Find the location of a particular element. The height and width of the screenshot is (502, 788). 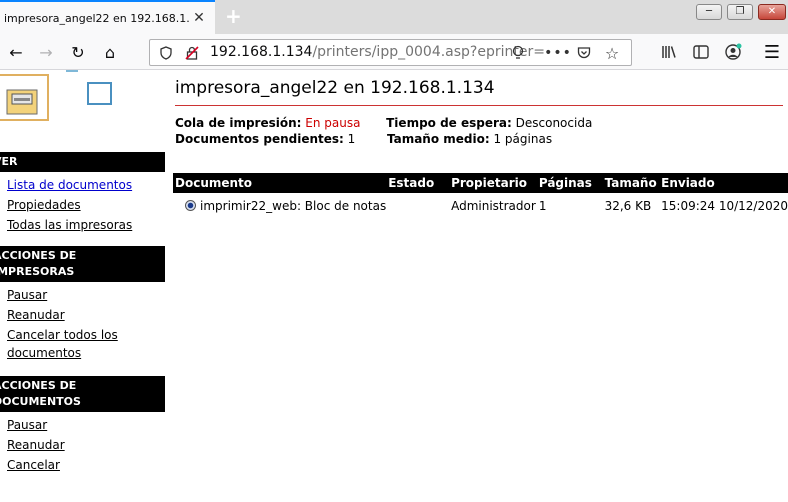

column-header-status: Estado is located at coordinates (418, 183).